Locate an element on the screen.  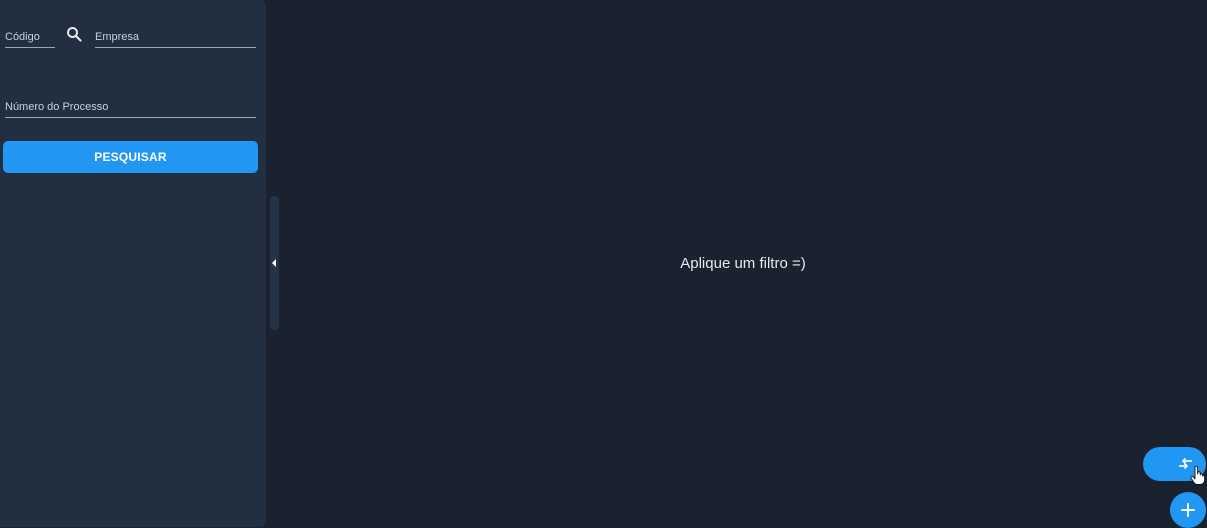
sidebar-collapse-handle is located at coordinates (274, 263).